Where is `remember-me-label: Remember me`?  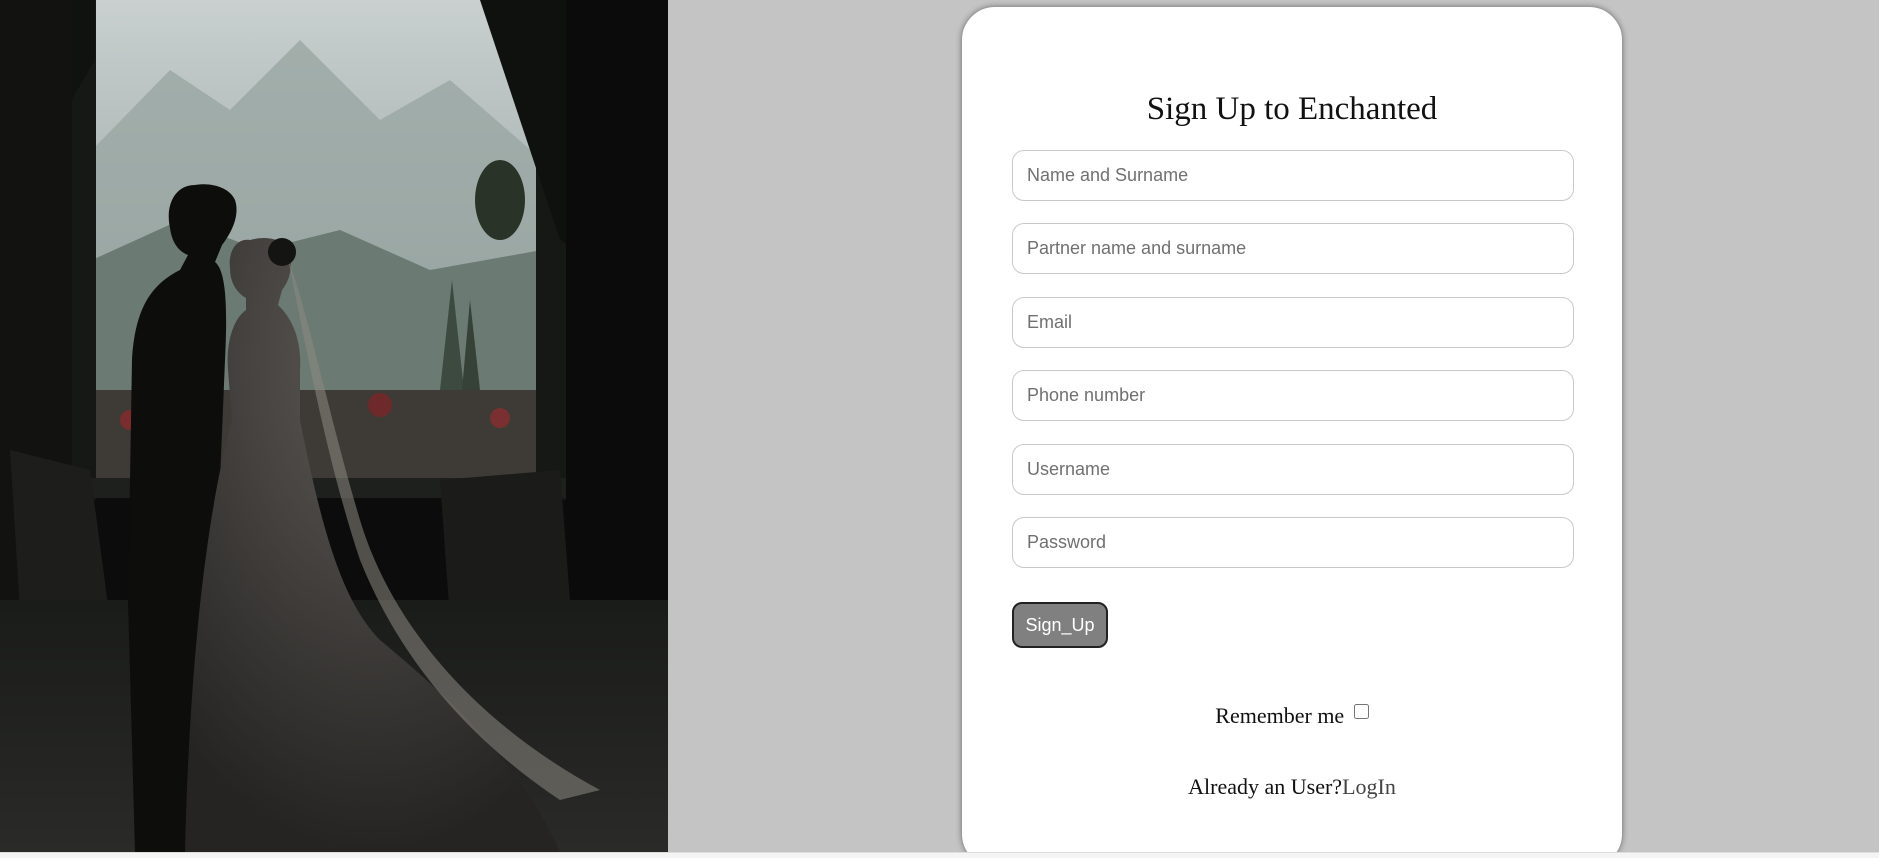 remember-me-label: Remember me is located at coordinates (1280, 715).